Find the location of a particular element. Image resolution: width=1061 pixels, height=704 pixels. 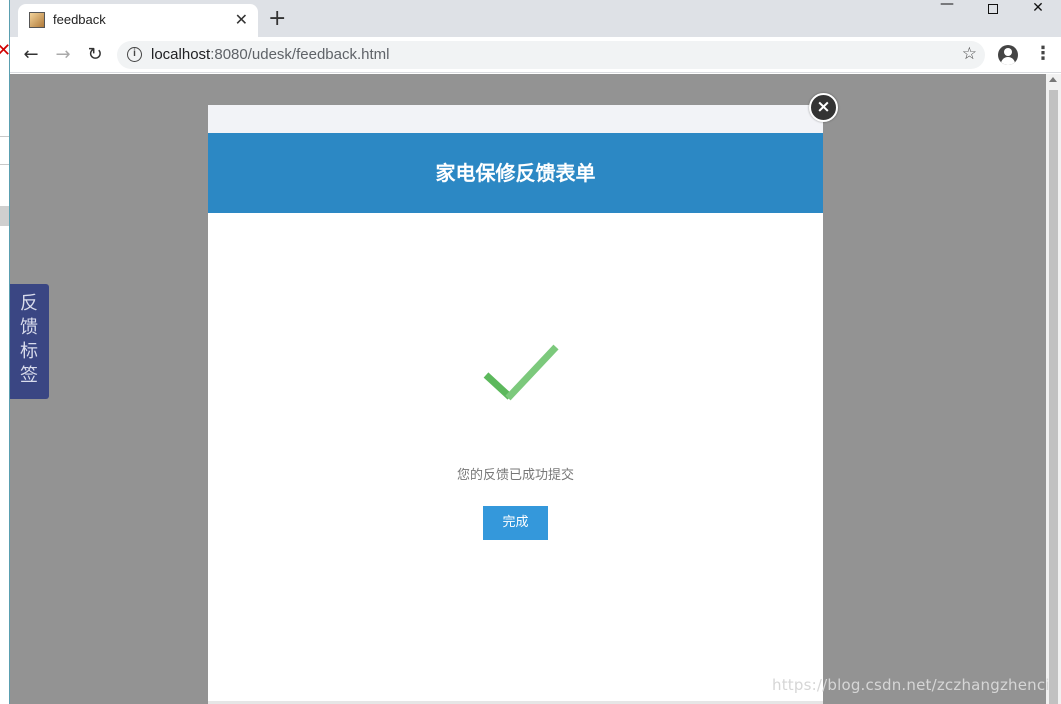

url-text: localhost:8080/udesk/feedback.html is located at coordinates (270, 54).